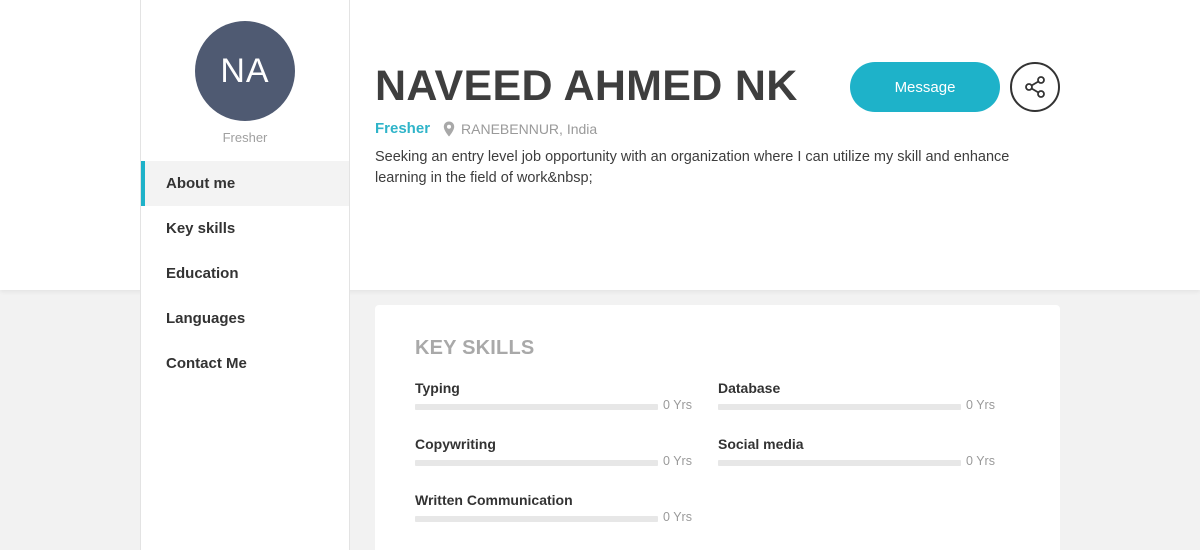  Describe the element at coordinates (858, 397) in the screenshot. I see `skill-item: Database 0 Yrs` at that location.